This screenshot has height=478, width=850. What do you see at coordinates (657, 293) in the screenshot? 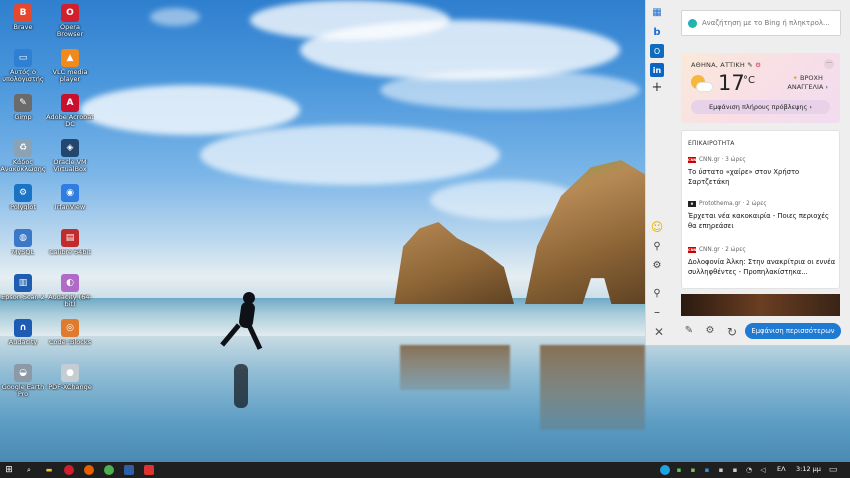
I see `pin-icon: ⚲` at bounding box center [657, 293].